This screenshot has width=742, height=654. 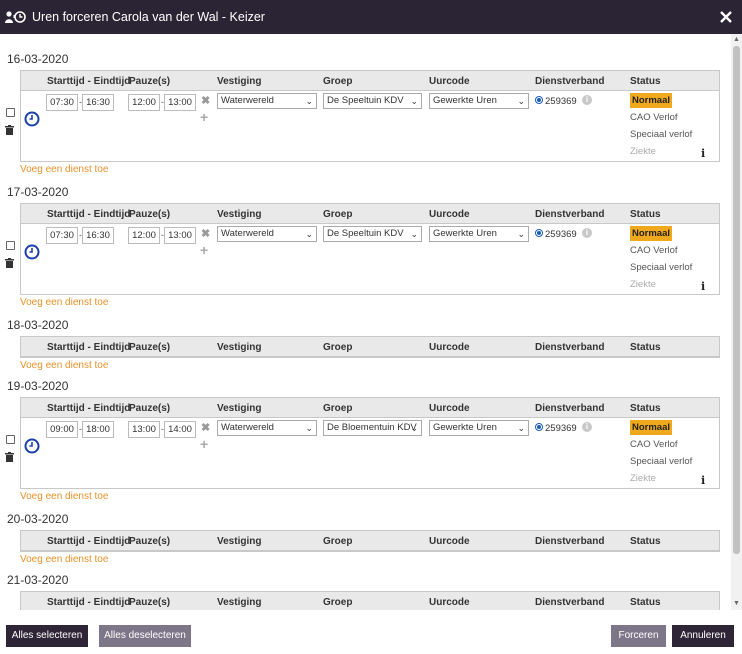 I want to click on pause-start-input: 13:00, so click(x=144, y=429).